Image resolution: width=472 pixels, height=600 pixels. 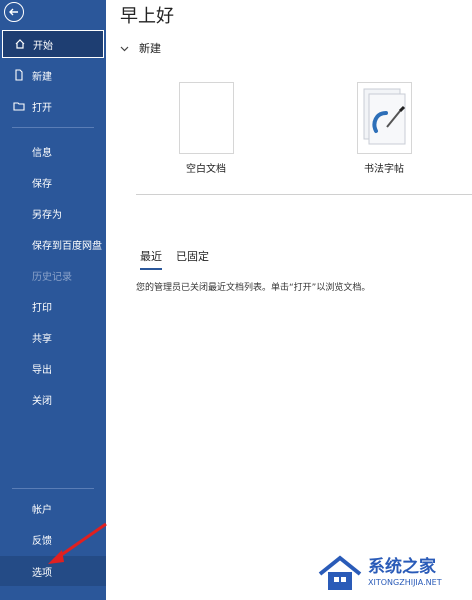 What do you see at coordinates (53, 368) in the screenshot?
I see `sidebar-item-export: 导出` at bounding box center [53, 368].